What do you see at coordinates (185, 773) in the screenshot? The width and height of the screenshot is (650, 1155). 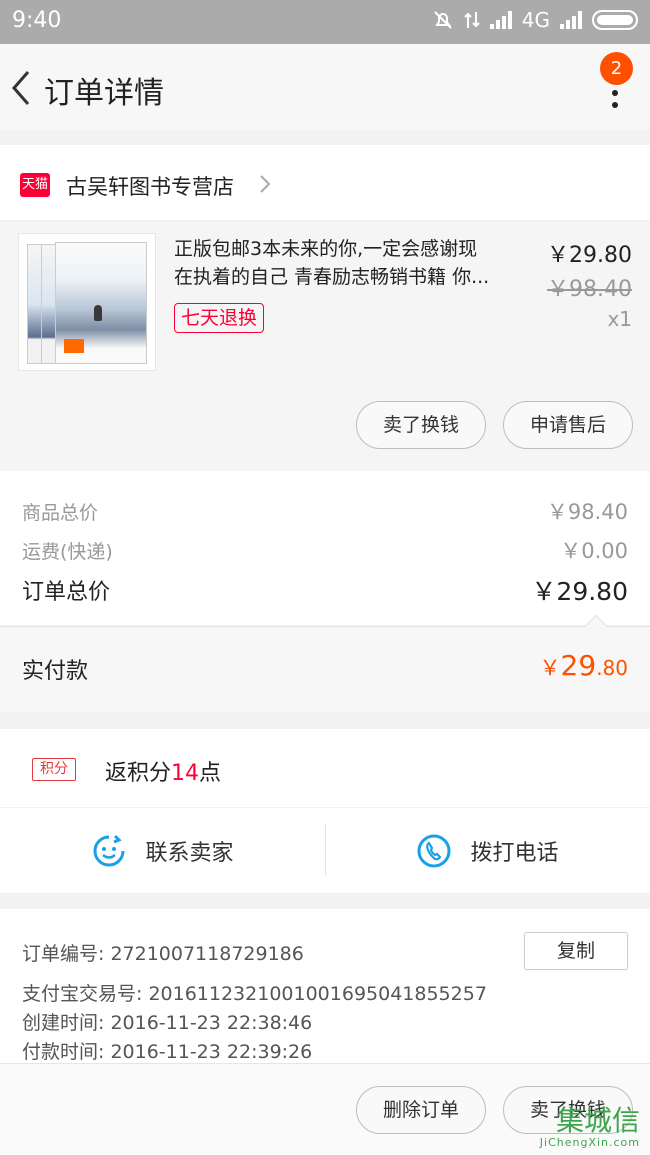 I see `points-number: 14` at bounding box center [185, 773].